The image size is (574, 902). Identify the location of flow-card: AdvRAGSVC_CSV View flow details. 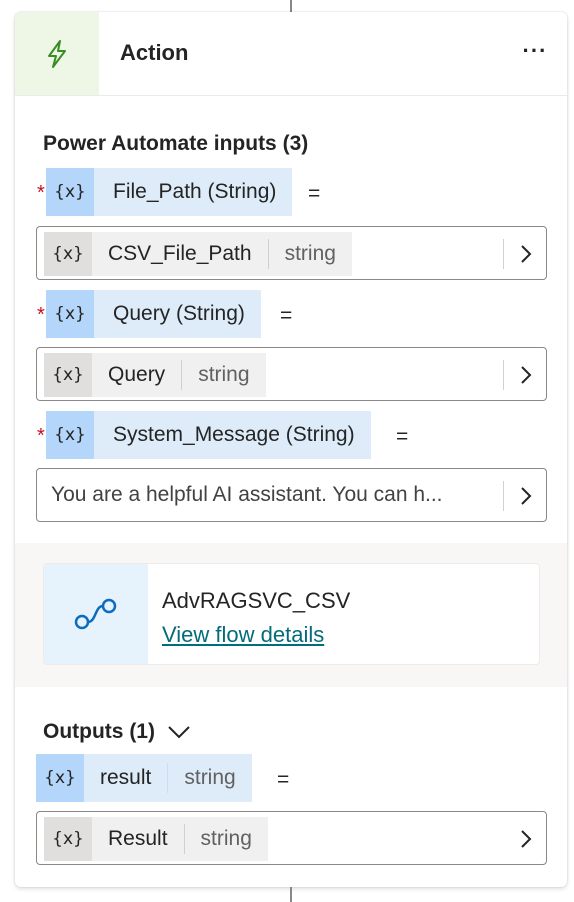
(291, 614).